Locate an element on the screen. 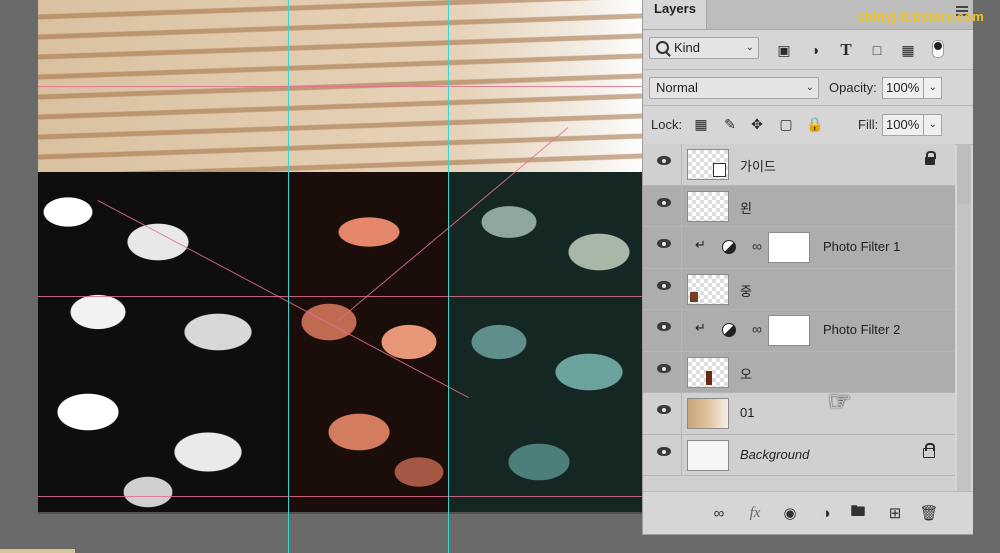  blend-mode-value: Normal is located at coordinates (677, 87).